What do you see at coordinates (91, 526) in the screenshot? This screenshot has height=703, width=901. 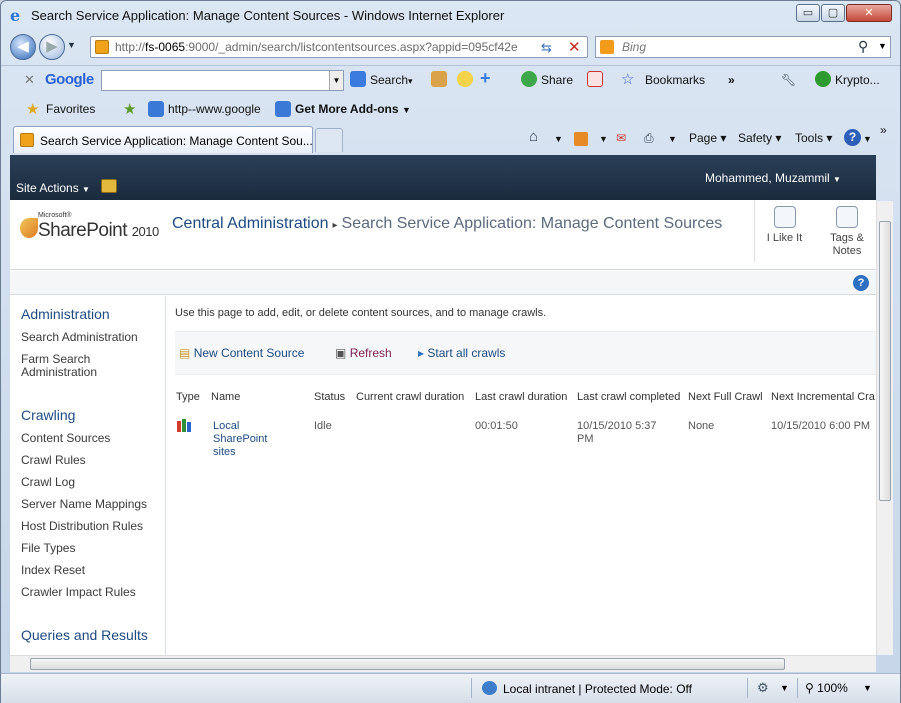 I see `nav-host-distribution-rules: Host Distribution Rules` at bounding box center [91, 526].